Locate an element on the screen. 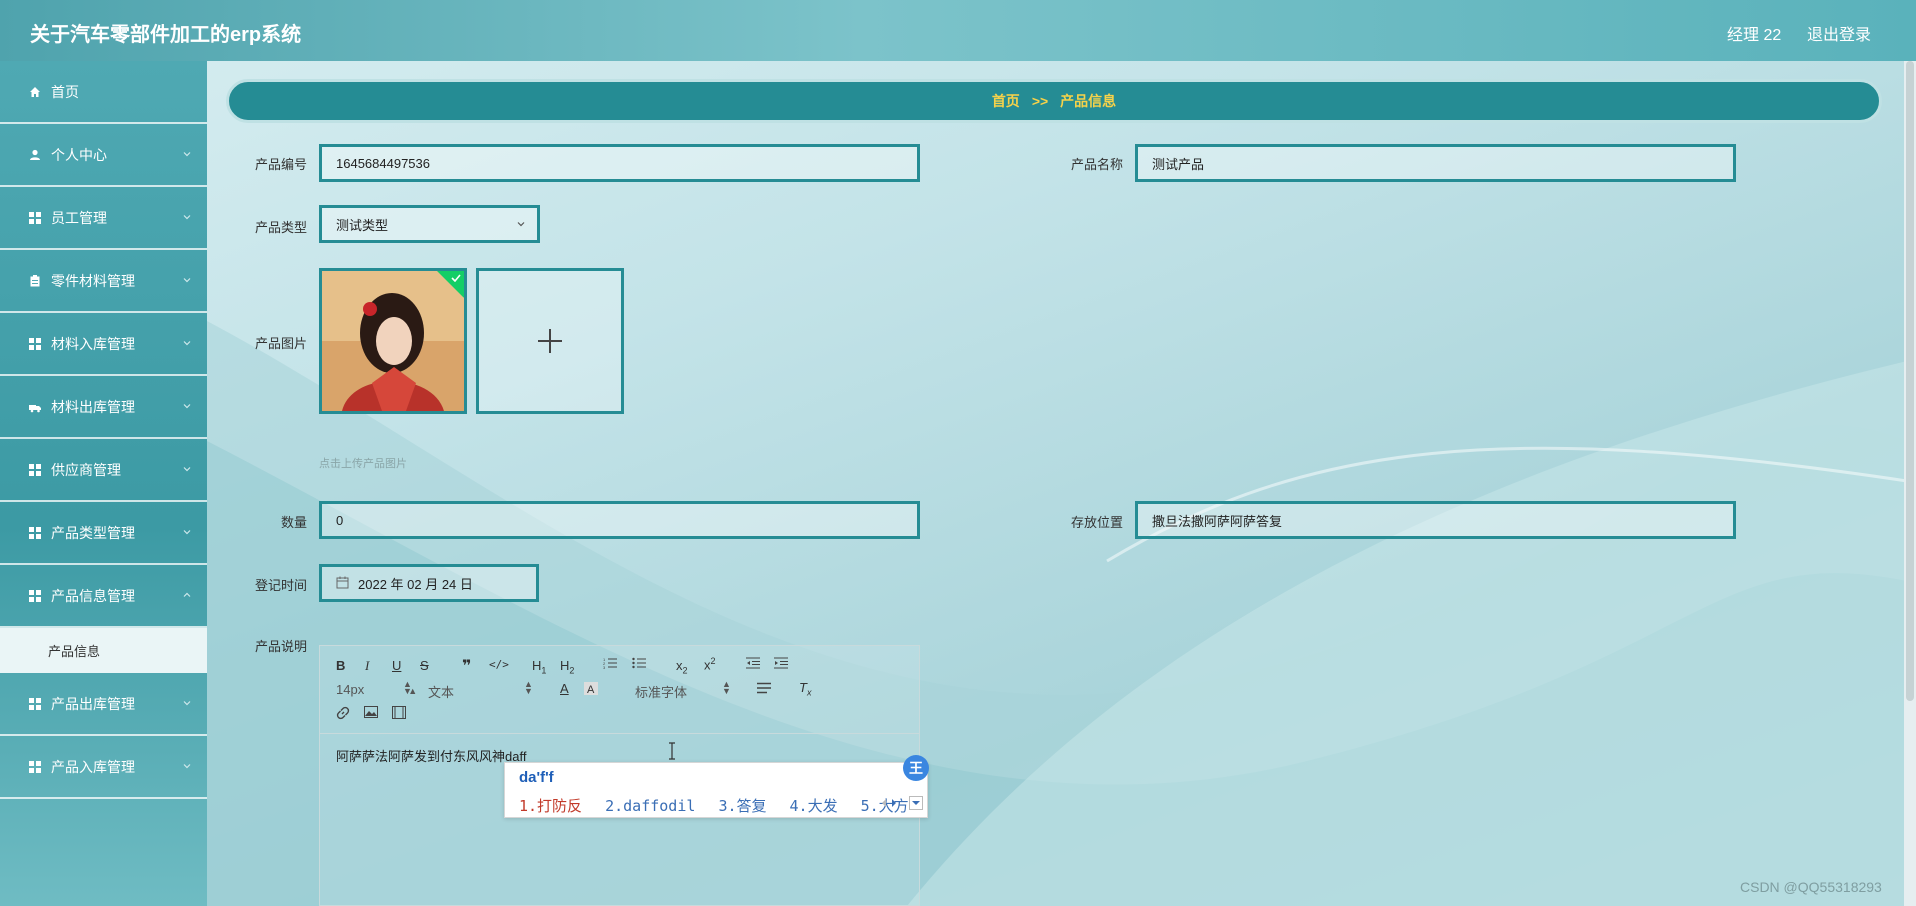  product-no-value: 1645684497536 is located at coordinates (383, 163).